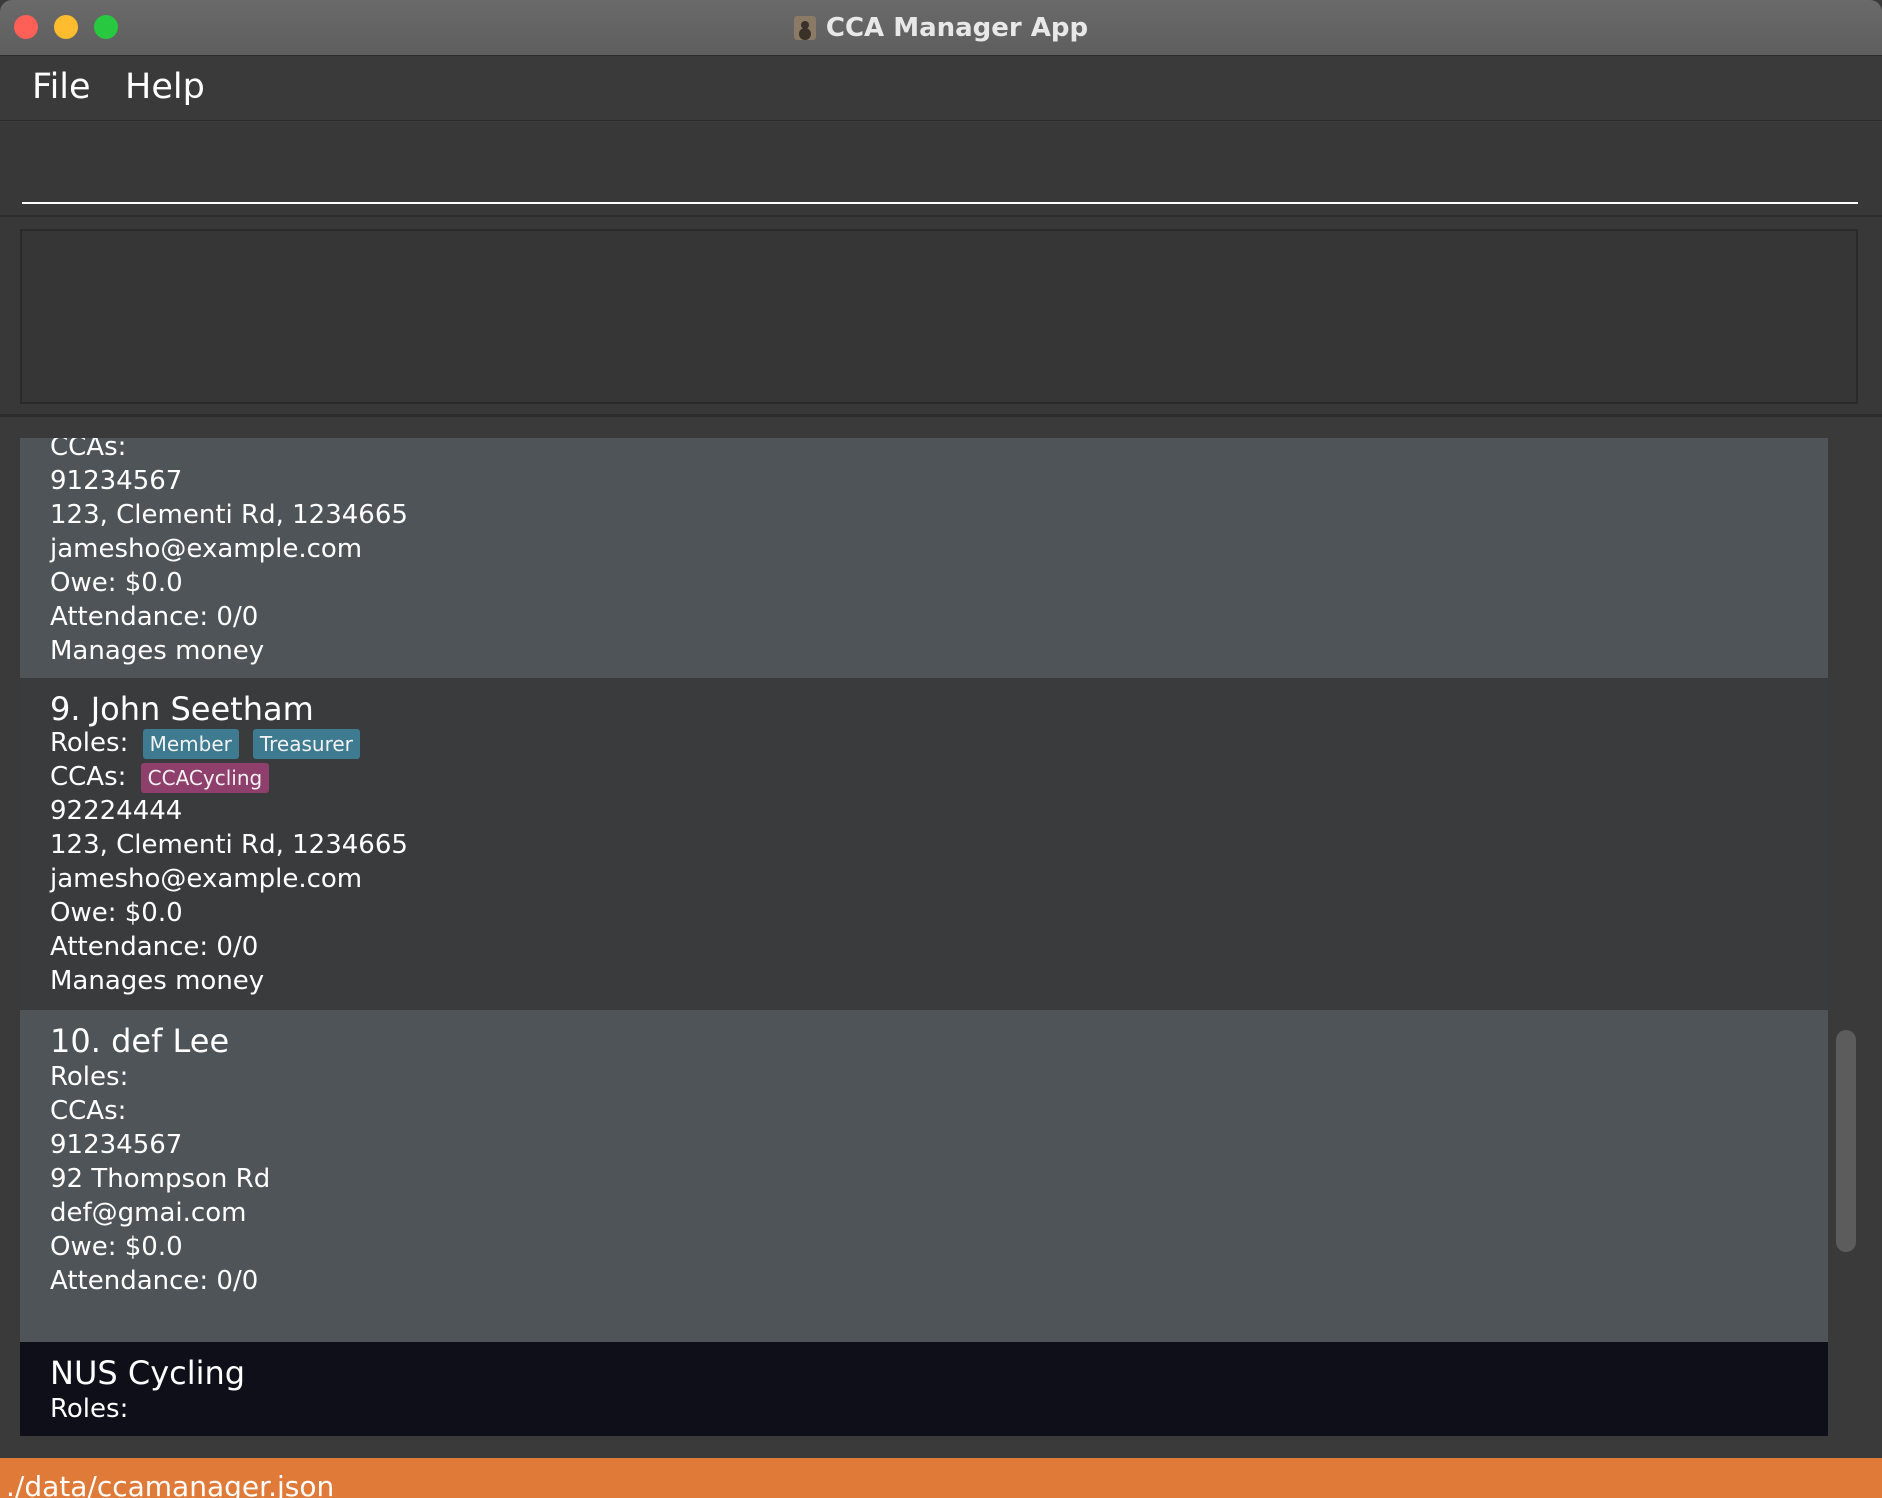  I want to click on result-display-area, so click(941, 317).